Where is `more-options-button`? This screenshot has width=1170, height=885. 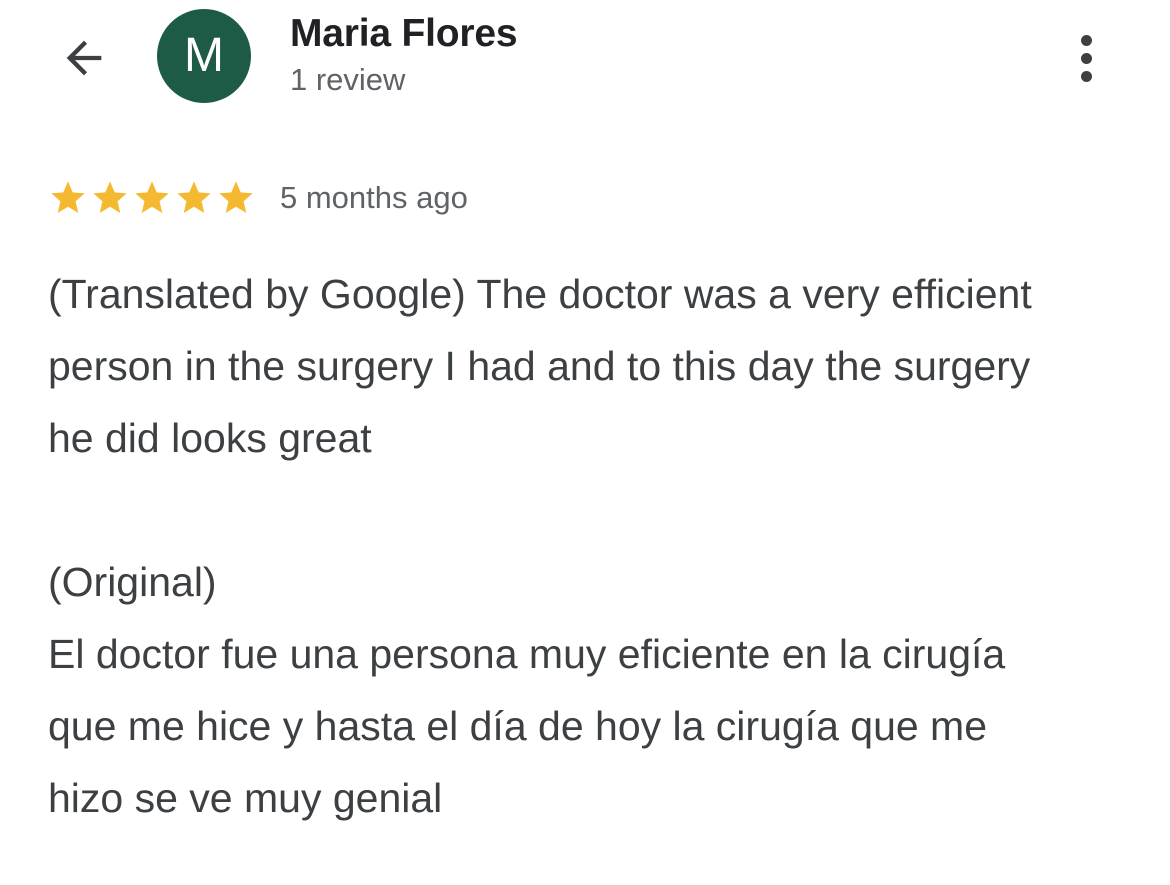 more-options-button is located at coordinates (1086, 58).